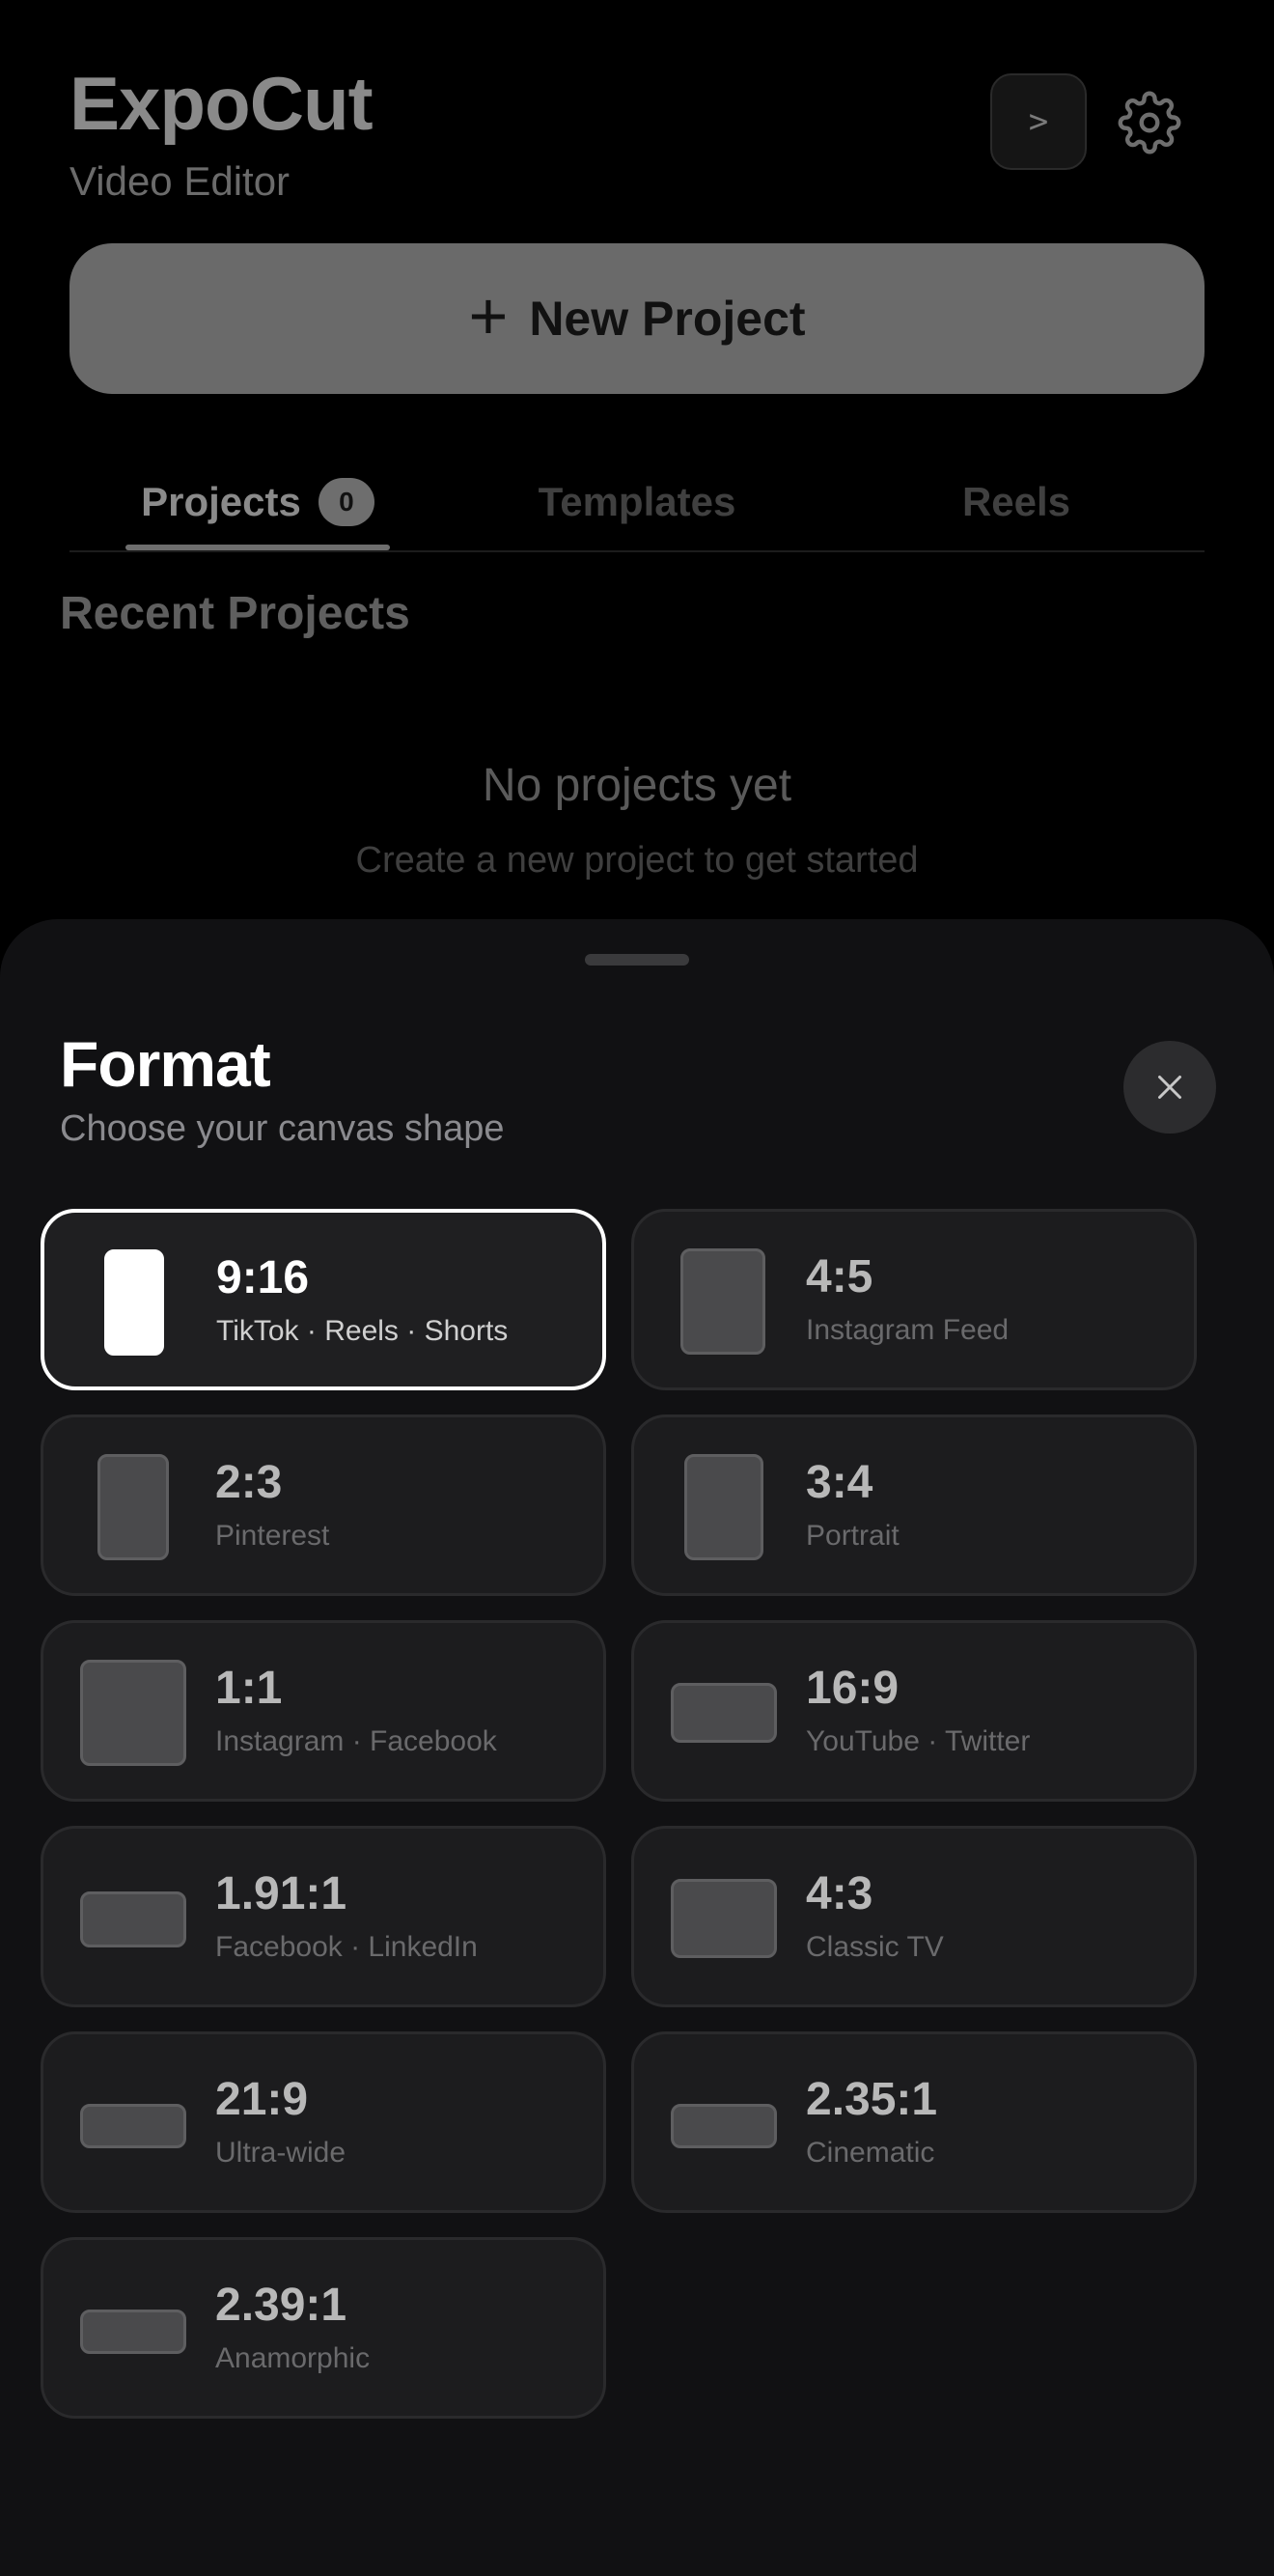  I want to click on format-card-1-91-1: 1.91:1 Facebook · LinkedIn, so click(323, 1917).